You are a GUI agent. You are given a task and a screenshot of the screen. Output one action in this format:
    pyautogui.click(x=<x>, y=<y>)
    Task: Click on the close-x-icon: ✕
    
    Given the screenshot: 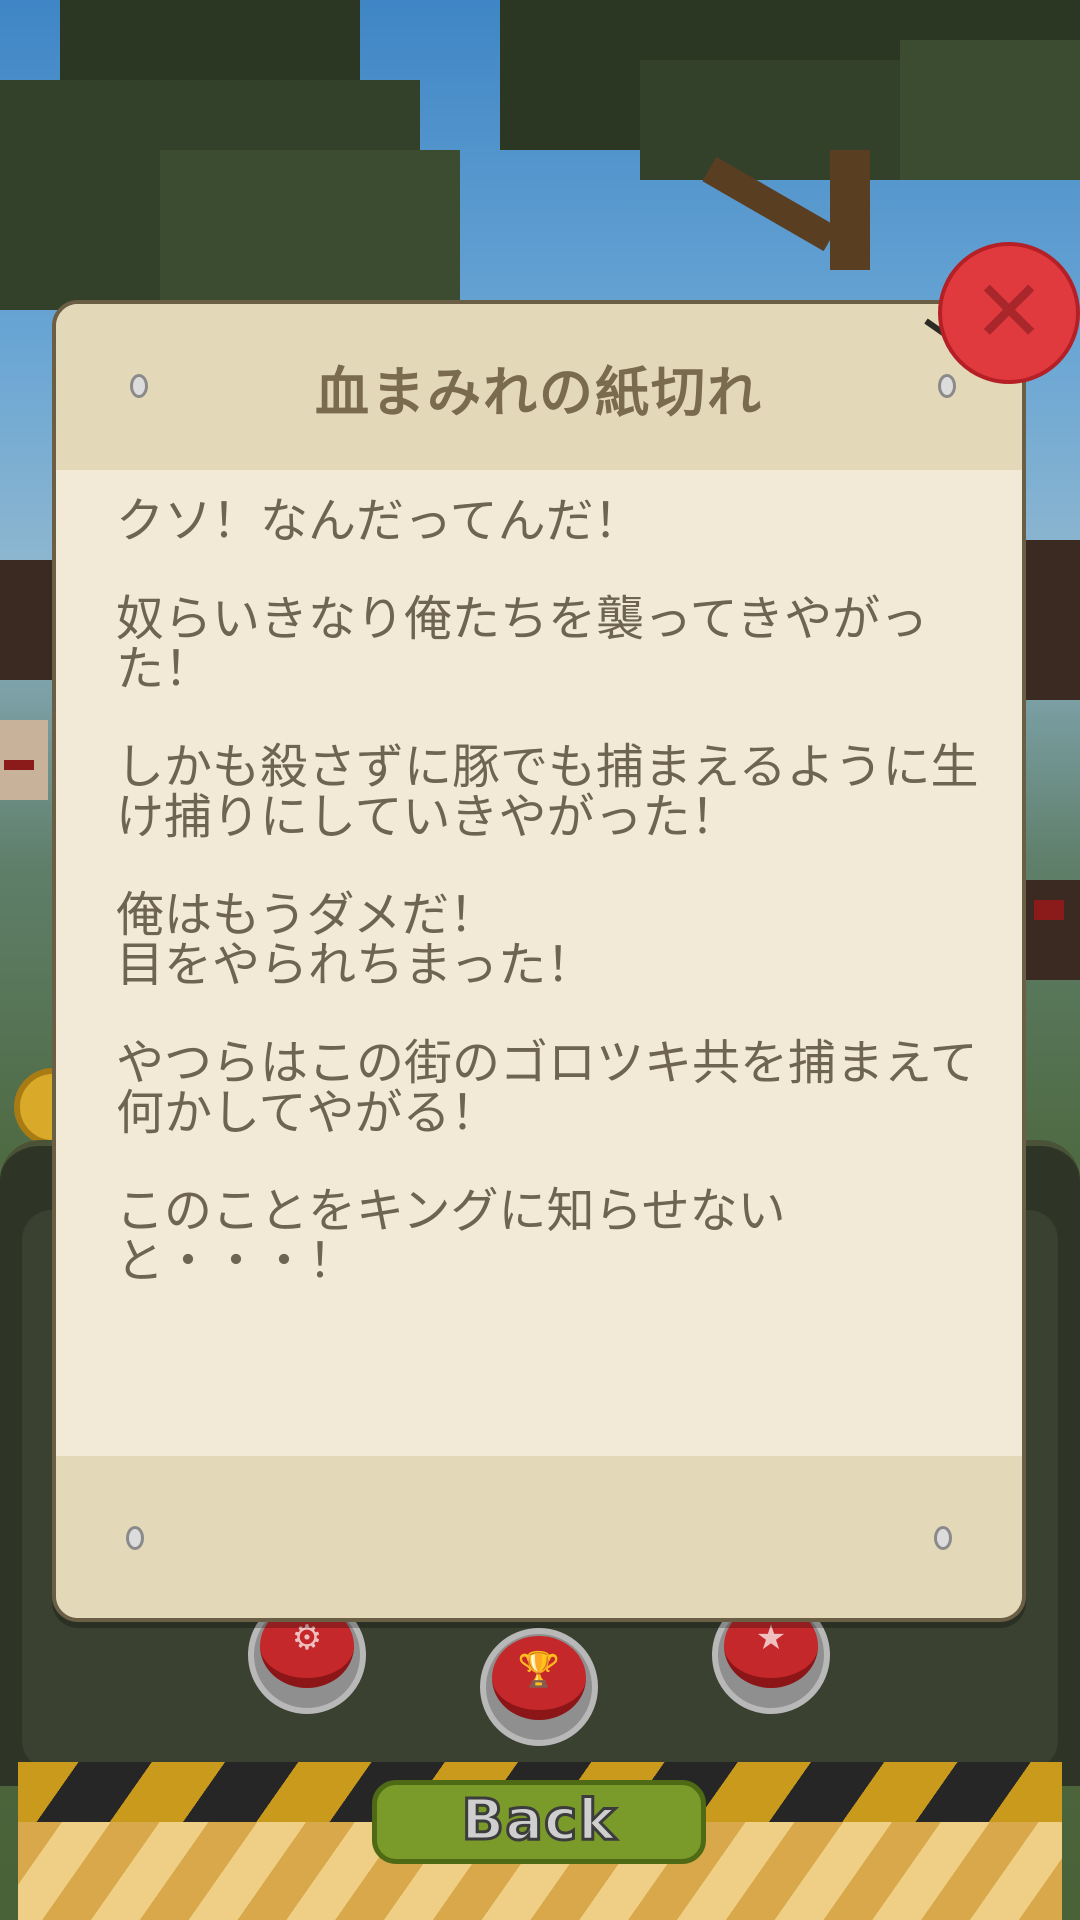 What is the action you would take?
    pyautogui.click(x=1009, y=312)
    